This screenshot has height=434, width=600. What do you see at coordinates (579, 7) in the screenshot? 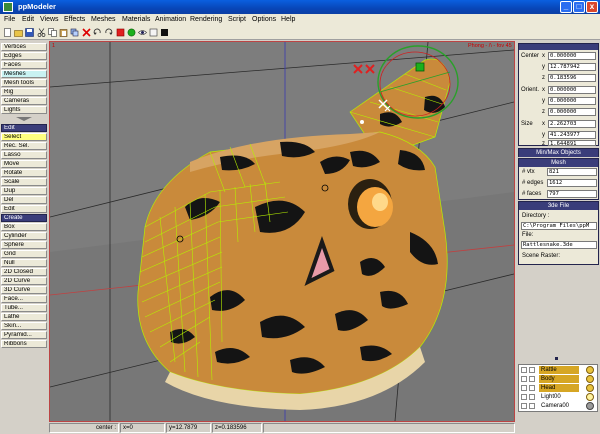
I see `maximize-button: □` at bounding box center [579, 7].